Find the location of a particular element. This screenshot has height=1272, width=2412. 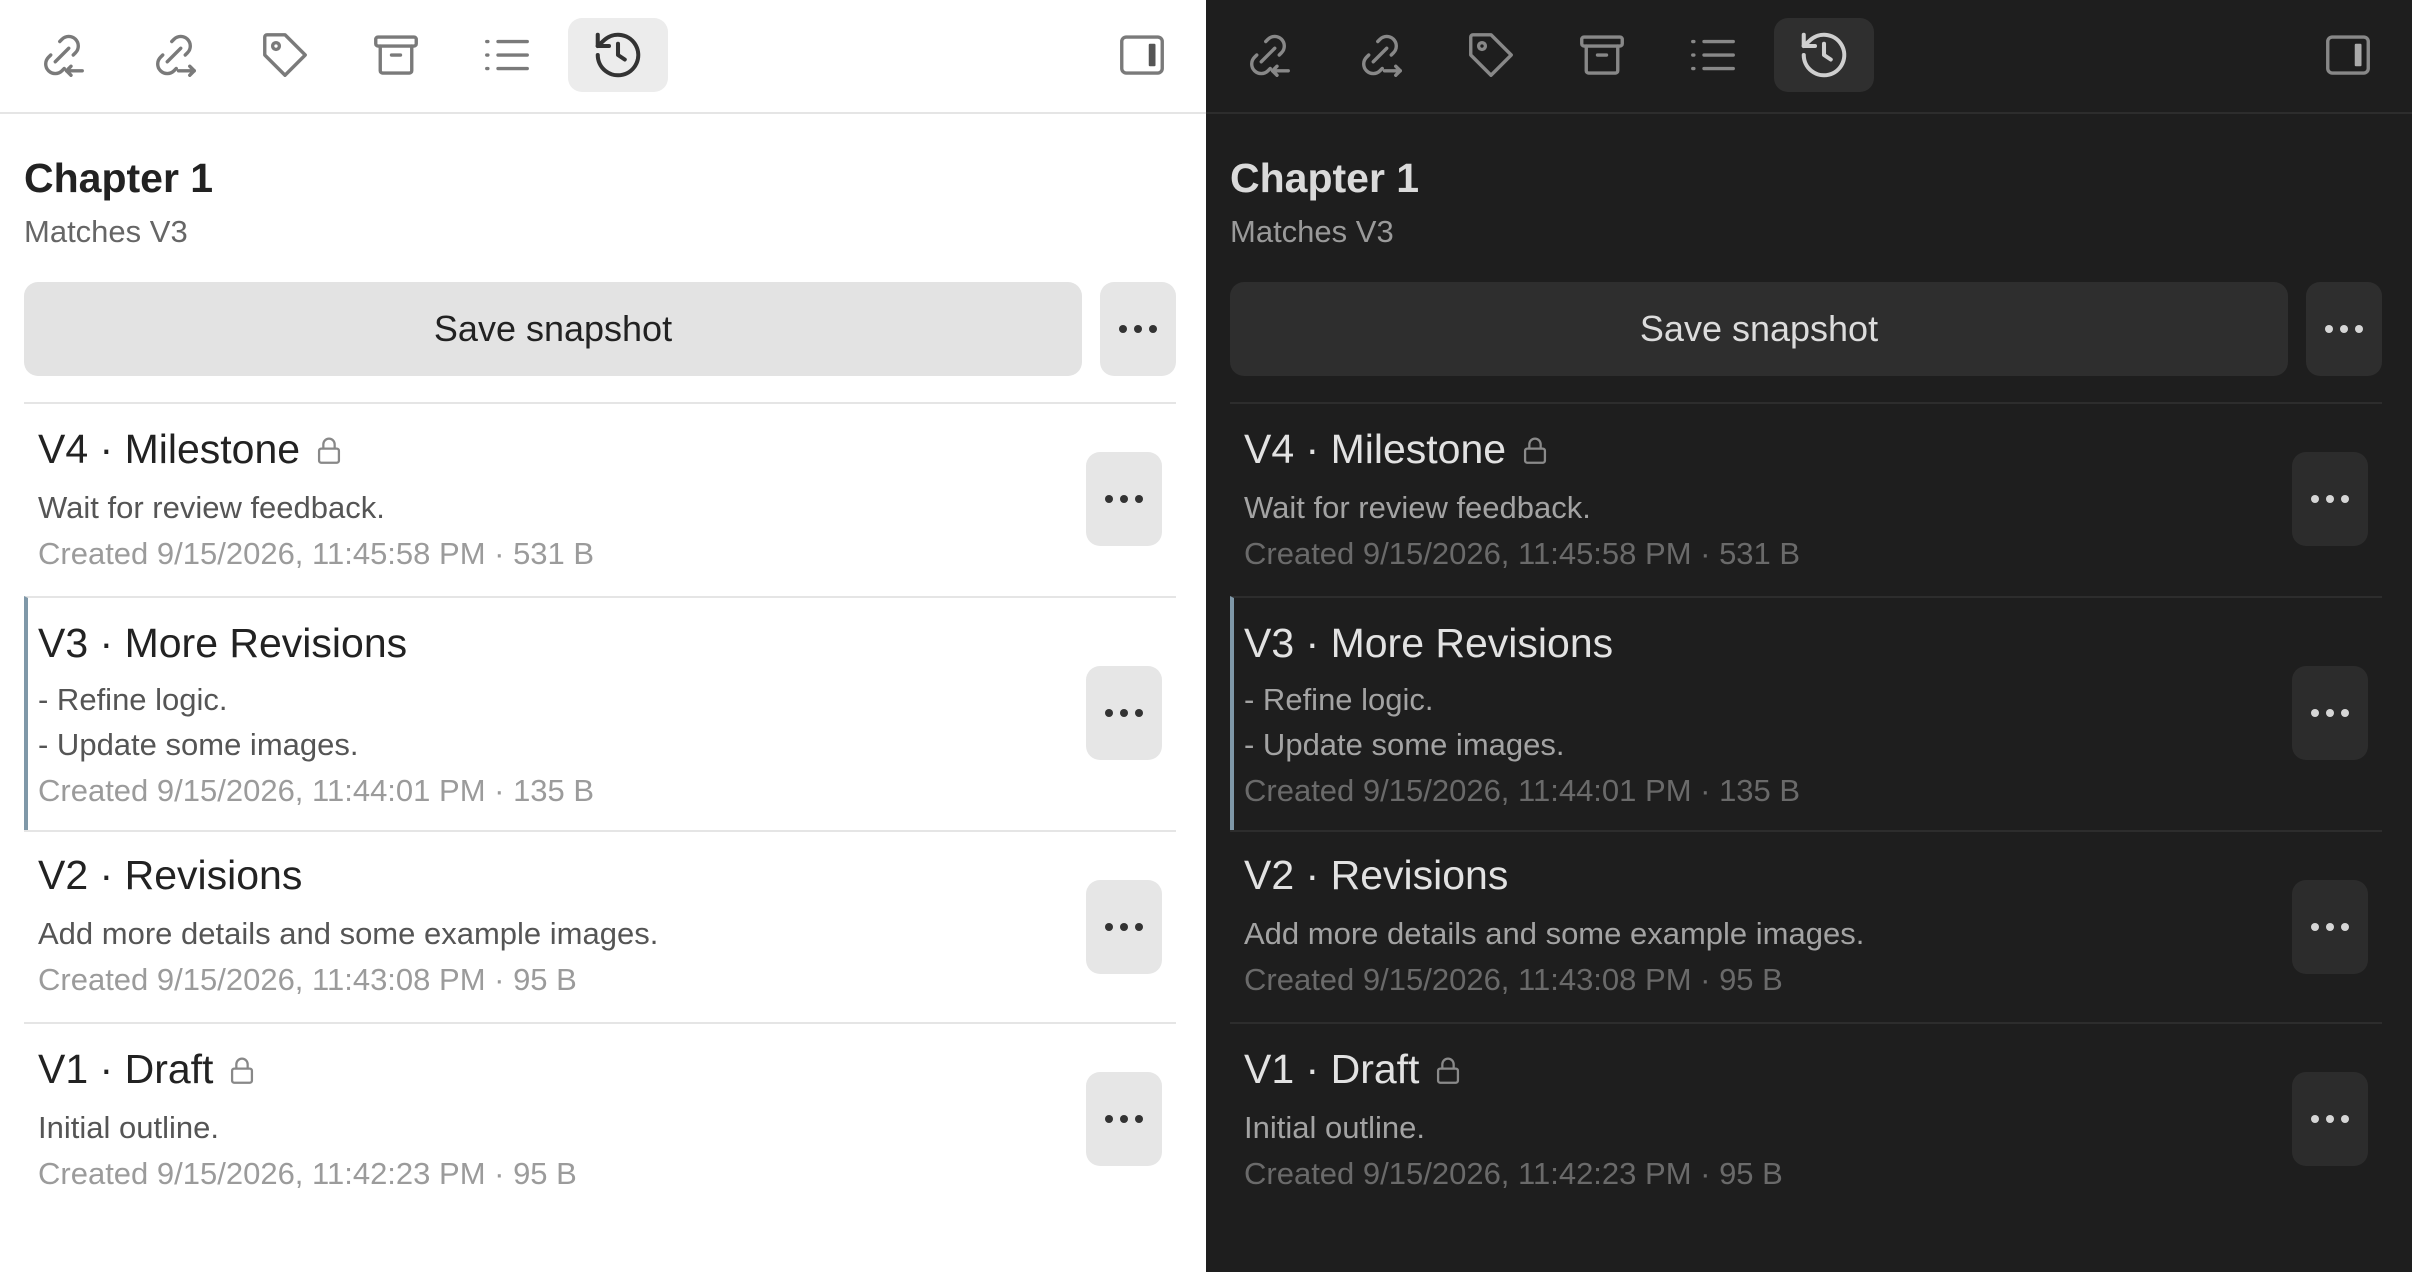

snapshot-title: V2 · Revisions is located at coordinates (1376, 875).